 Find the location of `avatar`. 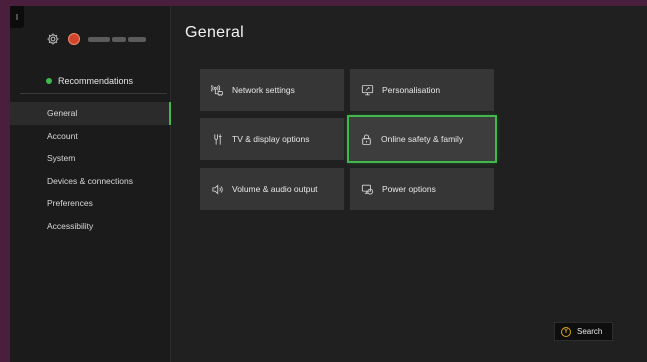

avatar is located at coordinates (74, 39).